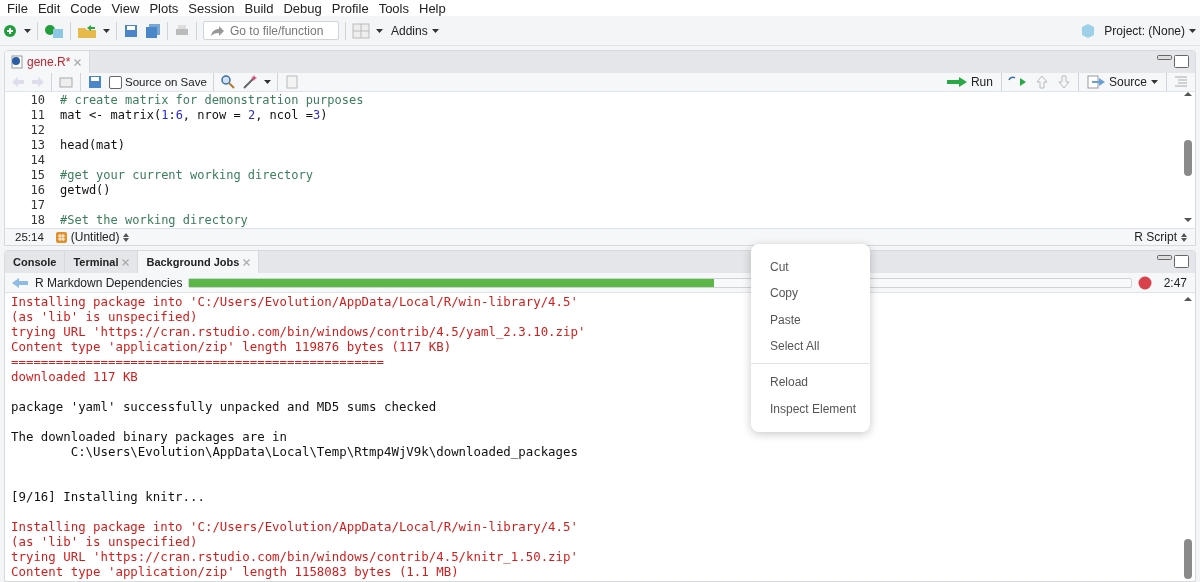 The height and width of the screenshot is (582, 1200). Describe the element at coordinates (154, 219) in the screenshot. I see `code-line: #Set the working directory` at that location.